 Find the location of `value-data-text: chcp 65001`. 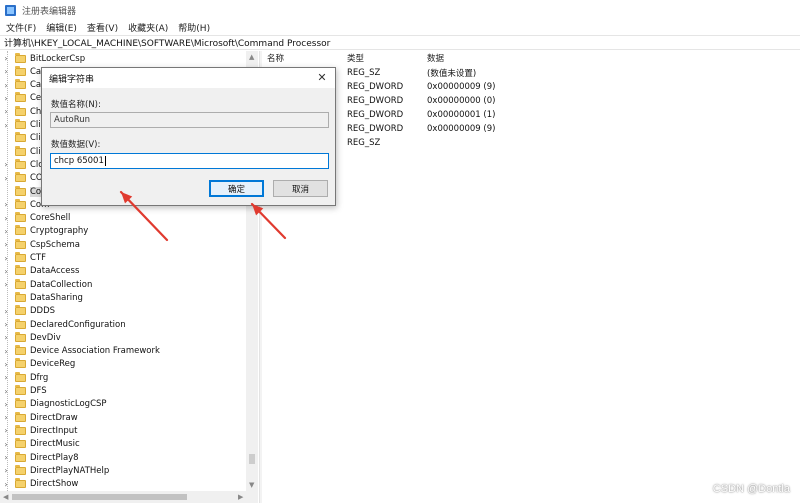

value-data-text: chcp 65001 is located at coordinates (79, 161).